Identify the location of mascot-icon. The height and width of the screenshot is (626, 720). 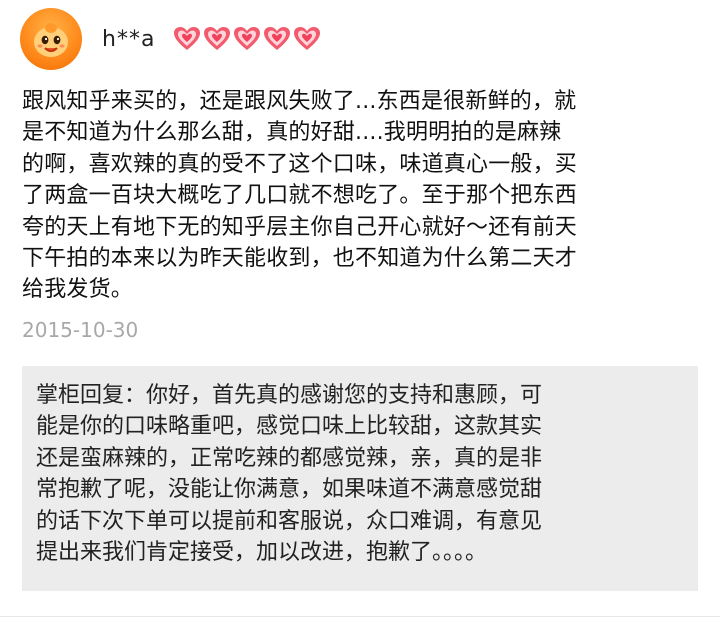
(51, 40).